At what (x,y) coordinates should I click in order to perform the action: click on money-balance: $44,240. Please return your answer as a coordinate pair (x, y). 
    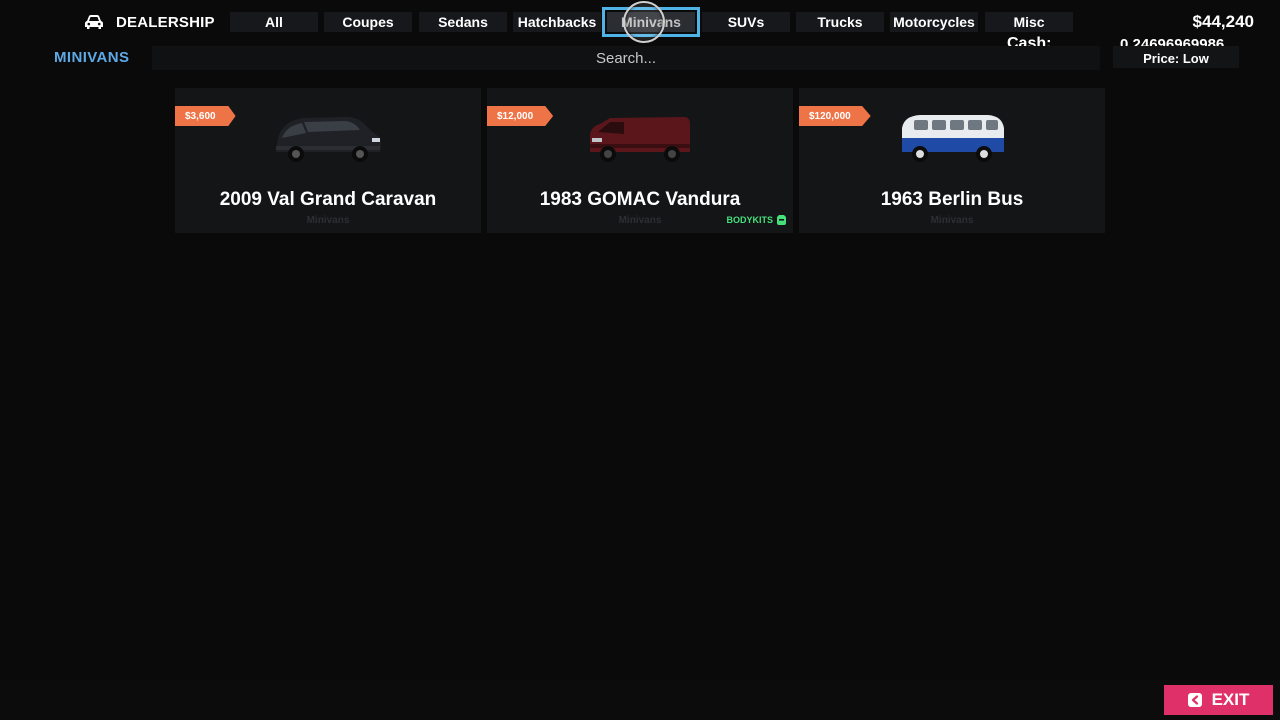
    Looking at the image, I should click on (1223, 21).